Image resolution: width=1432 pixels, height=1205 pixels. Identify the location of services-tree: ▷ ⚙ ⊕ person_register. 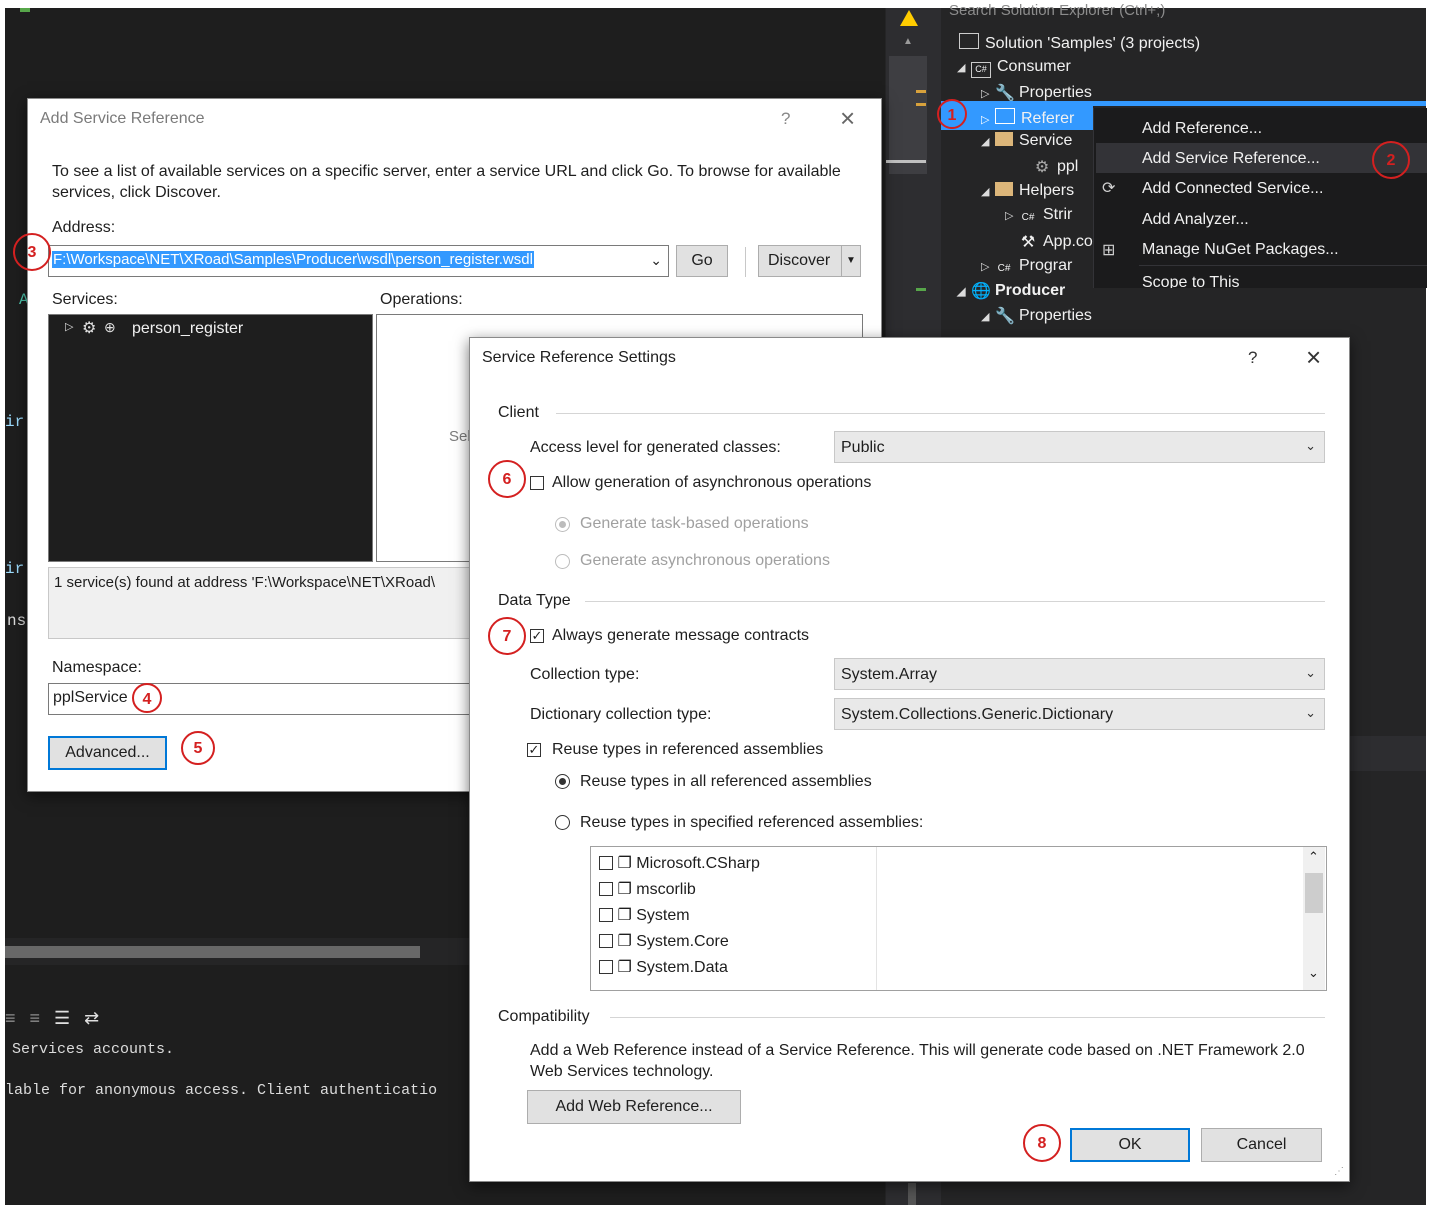
(210, 438).